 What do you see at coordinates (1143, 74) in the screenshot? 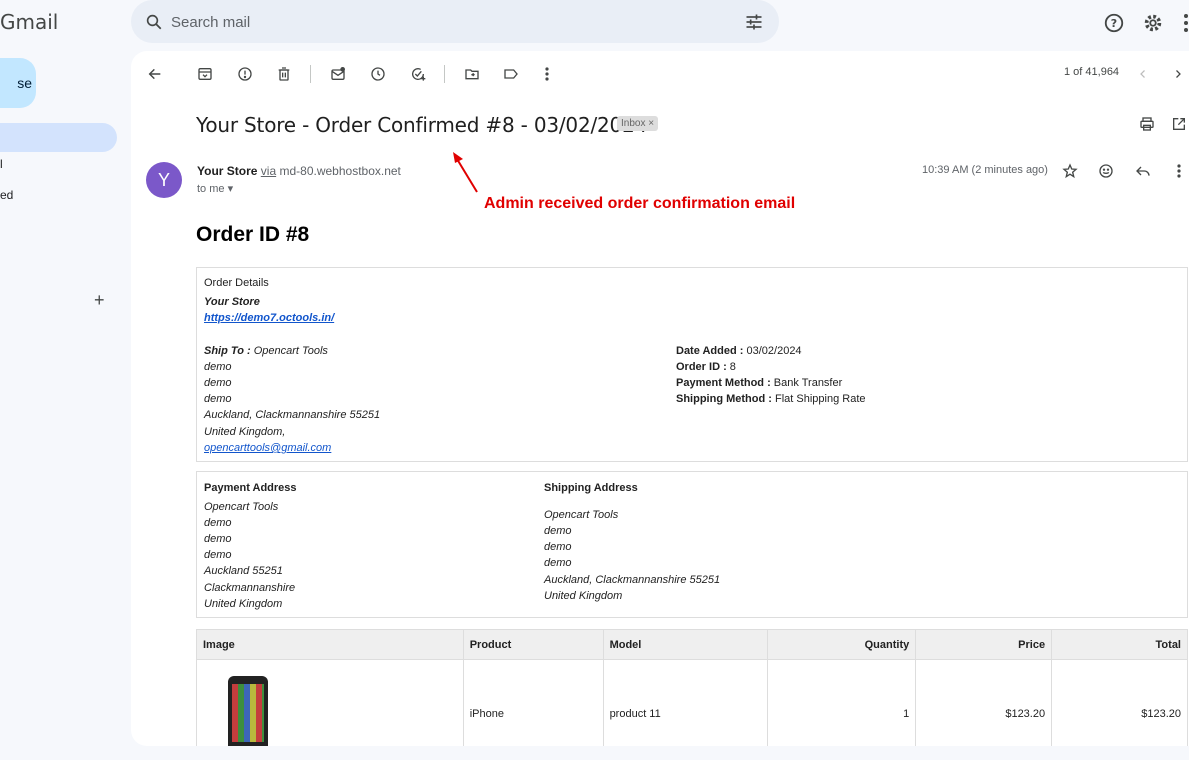
I see `newer-chevron-icon` at bounding box center [1143, 74].